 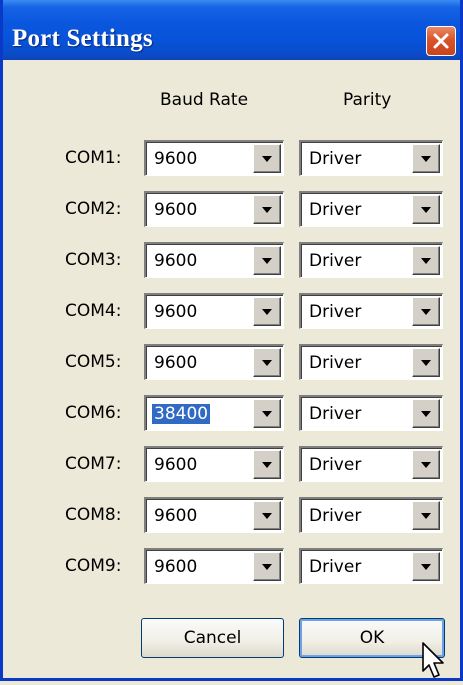 I want to click on mouse-pointer-icon, so click(x=434, y=663).